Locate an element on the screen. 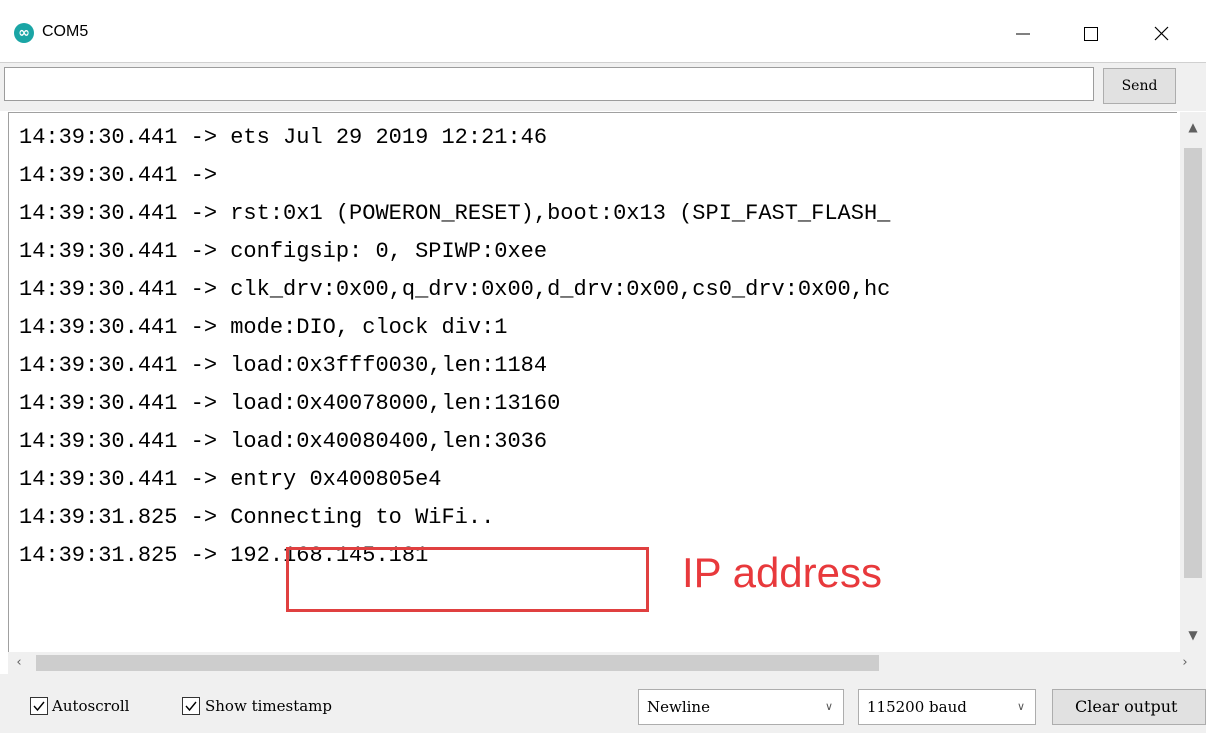 This screenshot has height=733, width=1206. vertical-scrollbar: ▲ ▼ is located at coordinates (1193, 382).